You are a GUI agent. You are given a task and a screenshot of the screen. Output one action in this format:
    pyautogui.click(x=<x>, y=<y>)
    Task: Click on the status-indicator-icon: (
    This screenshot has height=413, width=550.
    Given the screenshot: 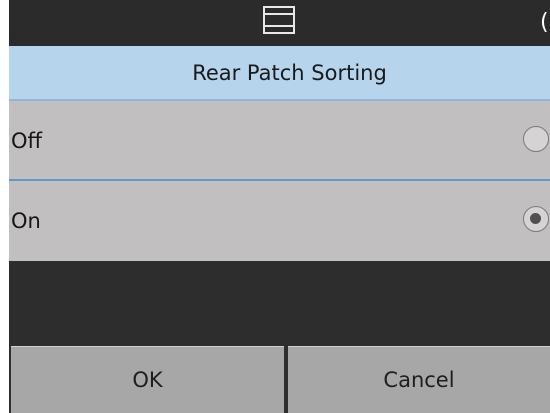 What is the action you would take?
    pyautogui.click(x=544, y=22)
    